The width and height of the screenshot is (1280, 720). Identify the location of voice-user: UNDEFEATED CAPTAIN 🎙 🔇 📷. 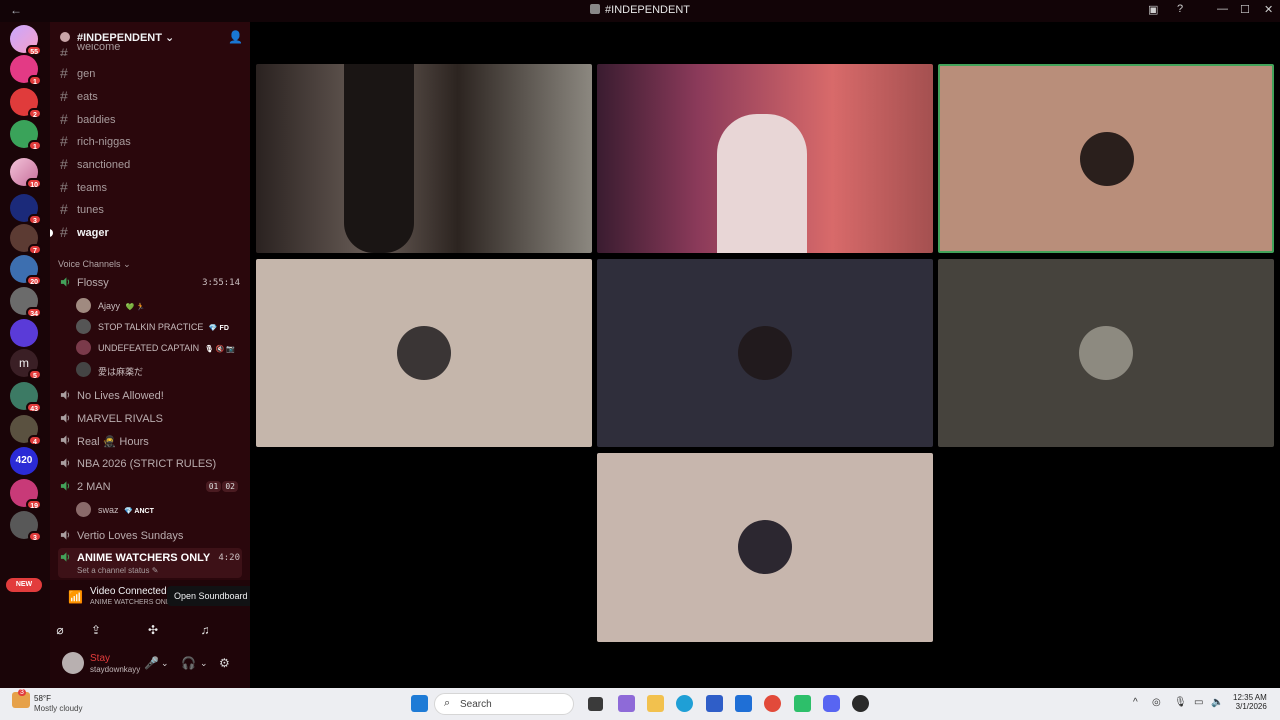
(159, 347).